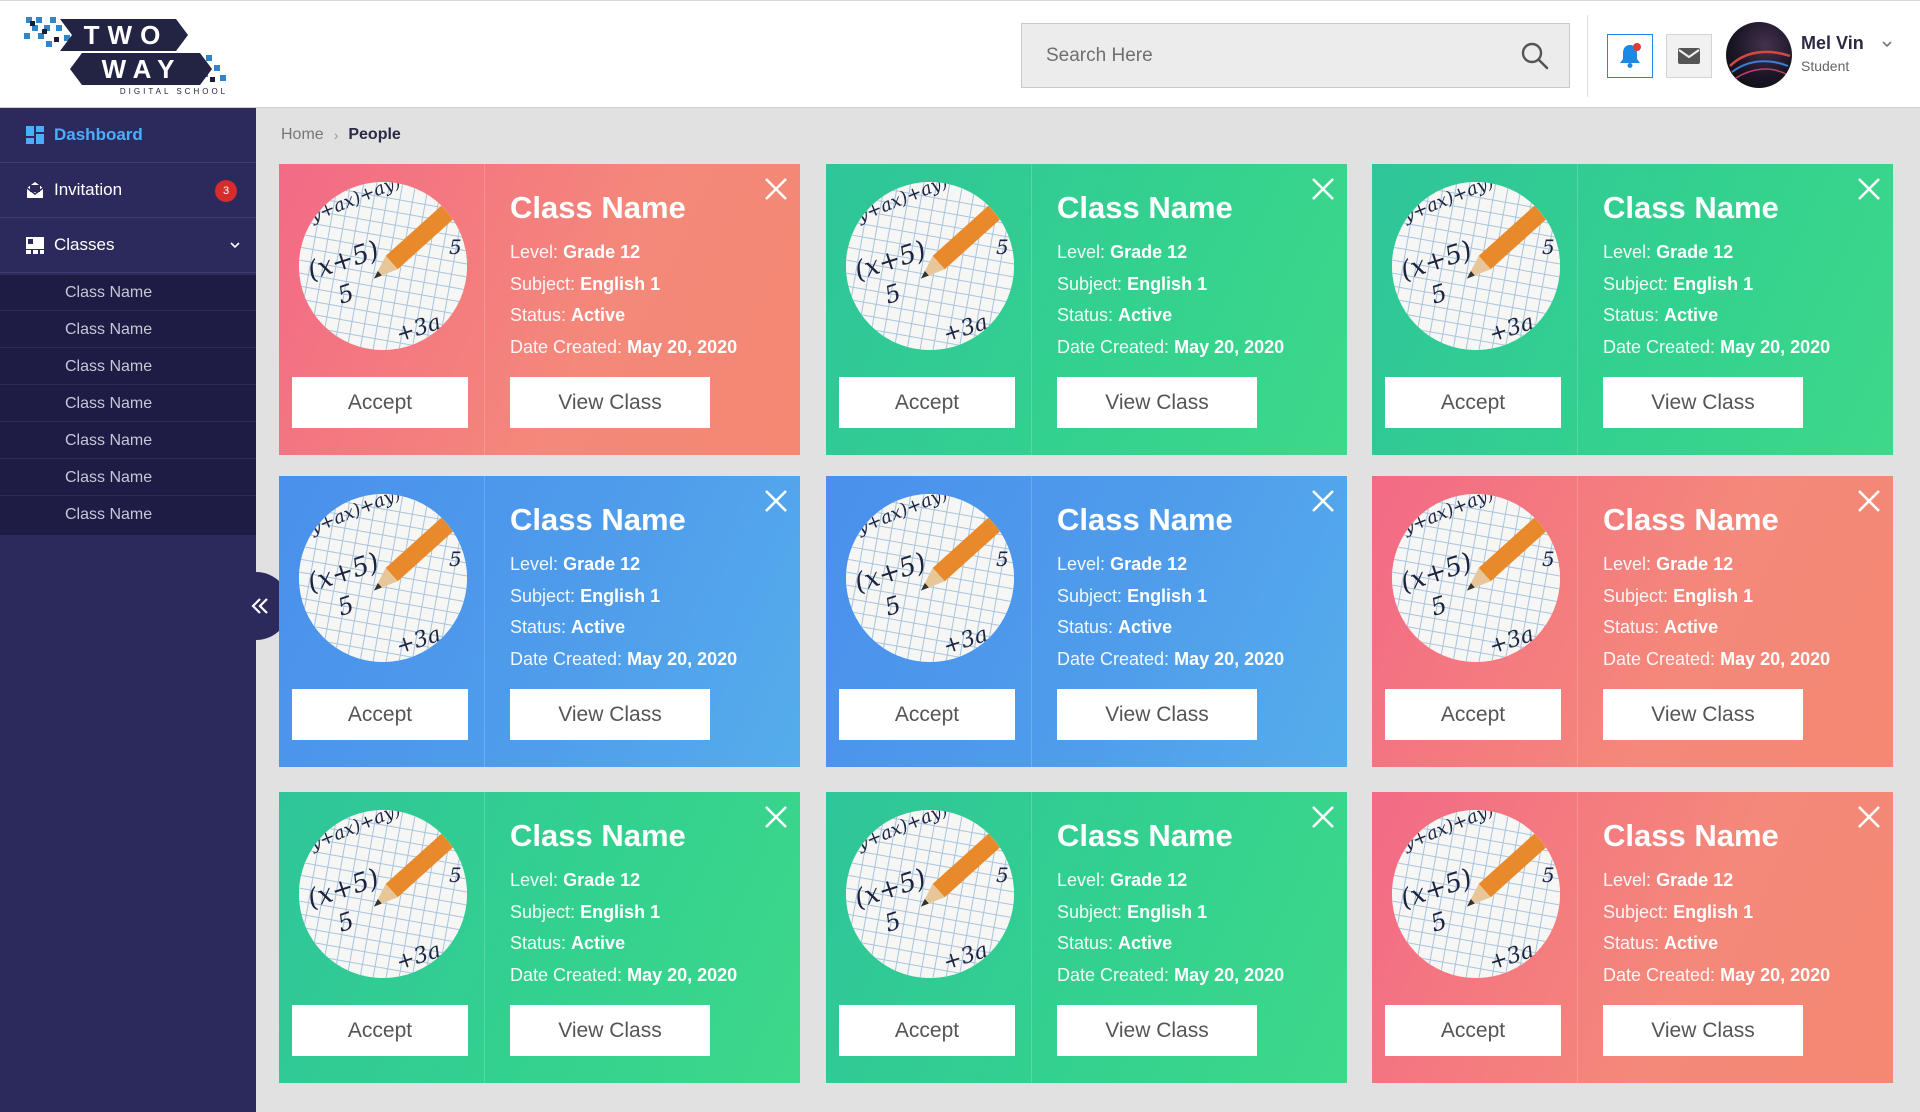 This screenshot has width=1920, height=1112. Describe the element at coordinates (35, 190) in the screenshot. I see `invitation-icon` at that location.